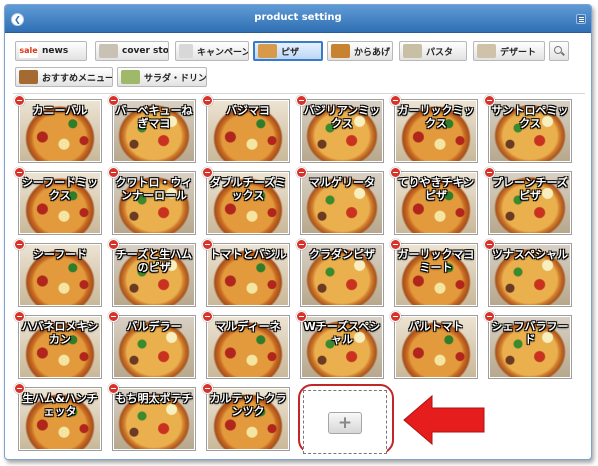 The image size is (598, 466). Describe the element at coordinates (246, 345) in the screenshot. I see `product-tile: マルディーネ` at that location.